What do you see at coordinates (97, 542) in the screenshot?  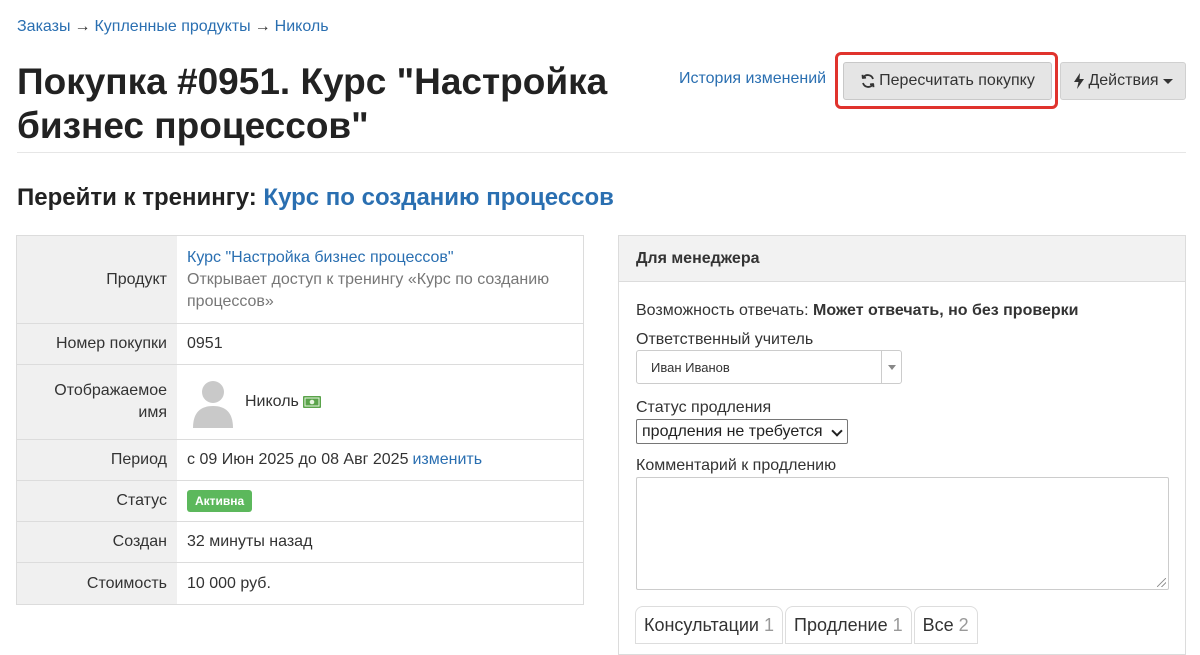 I see `info-label: Создан` at bounding box center [97, 542].